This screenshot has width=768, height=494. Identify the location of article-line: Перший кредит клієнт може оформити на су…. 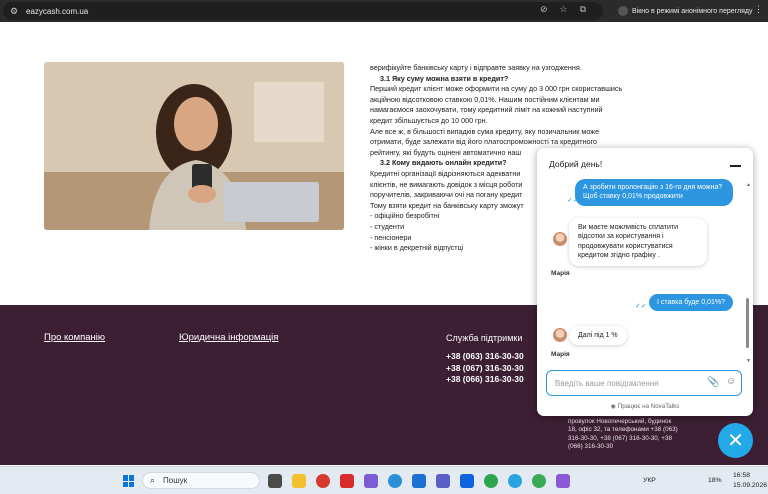
(496, 89).